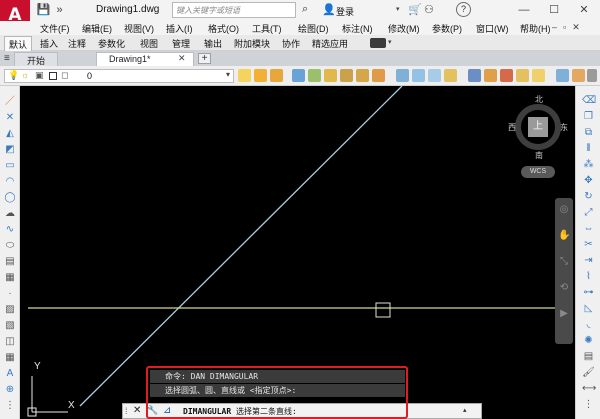 The height and width of the screenshot is (419, 600). Describe the element at coordinates (378, 43) in the screenshot. I see `ribbon-toggle-icon` at that location.